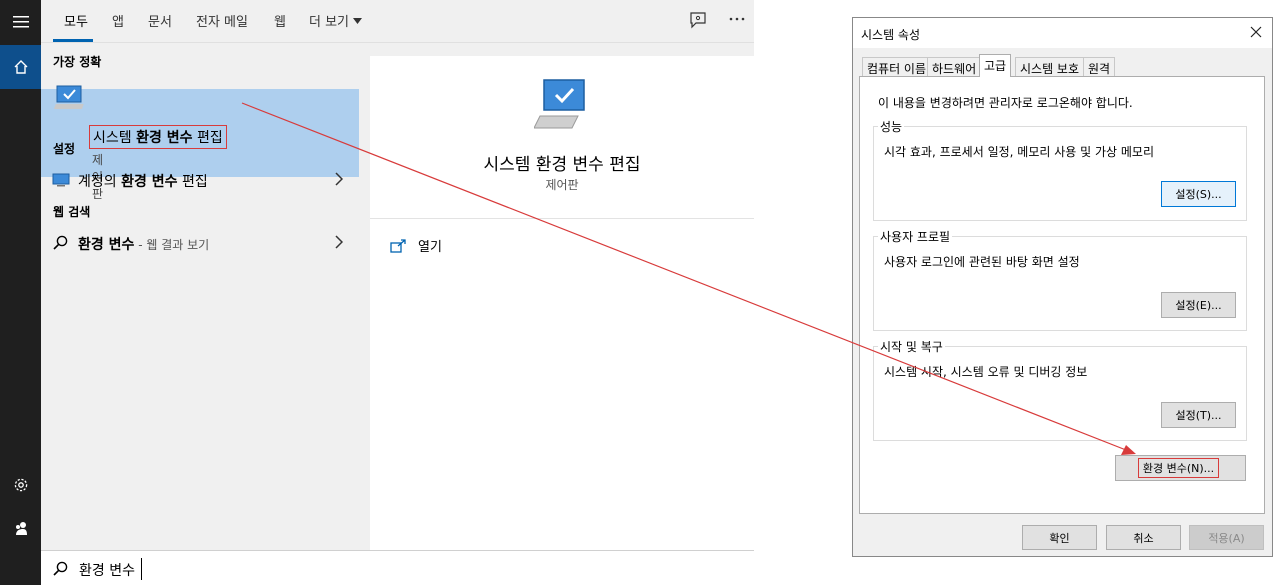 This screenshot has height=585, width=1280. What do you see at coordinates (398, 245) in the screenshot?
I see `open-icon` at bounding box center [398, 245].